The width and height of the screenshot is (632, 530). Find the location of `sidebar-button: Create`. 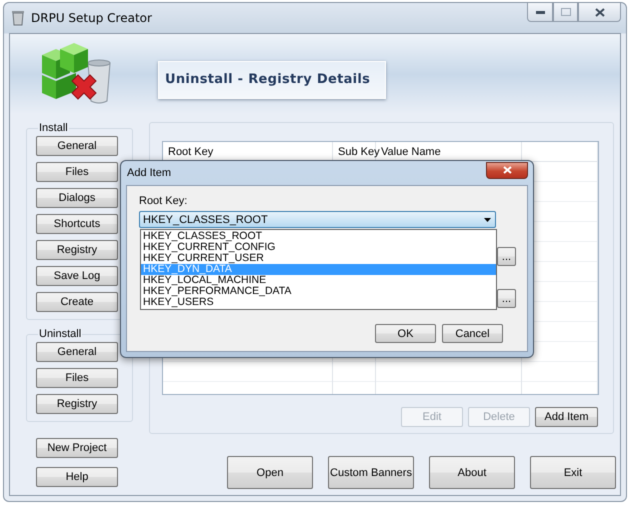

sidebar-button: Create is located at coordinates (77, 302).